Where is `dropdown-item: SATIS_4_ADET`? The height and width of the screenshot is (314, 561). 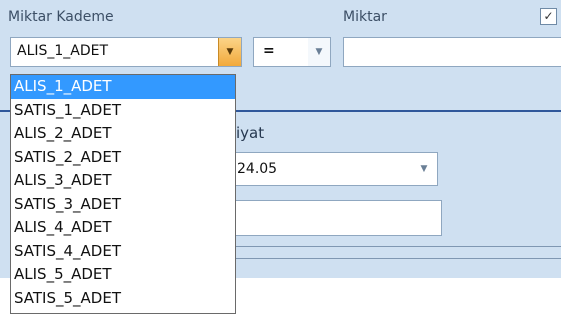 dropdown-item: SATIS_4_ADET is located at coordinates (123, 252).